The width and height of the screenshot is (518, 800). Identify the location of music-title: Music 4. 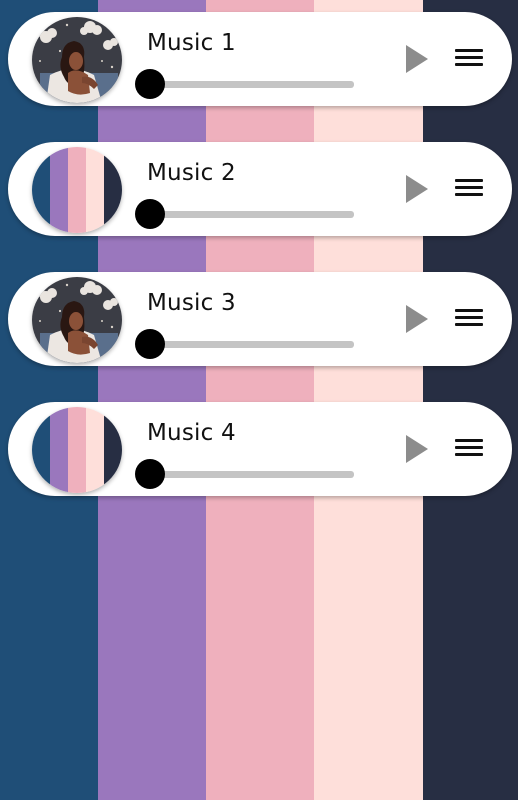
(191, 433).